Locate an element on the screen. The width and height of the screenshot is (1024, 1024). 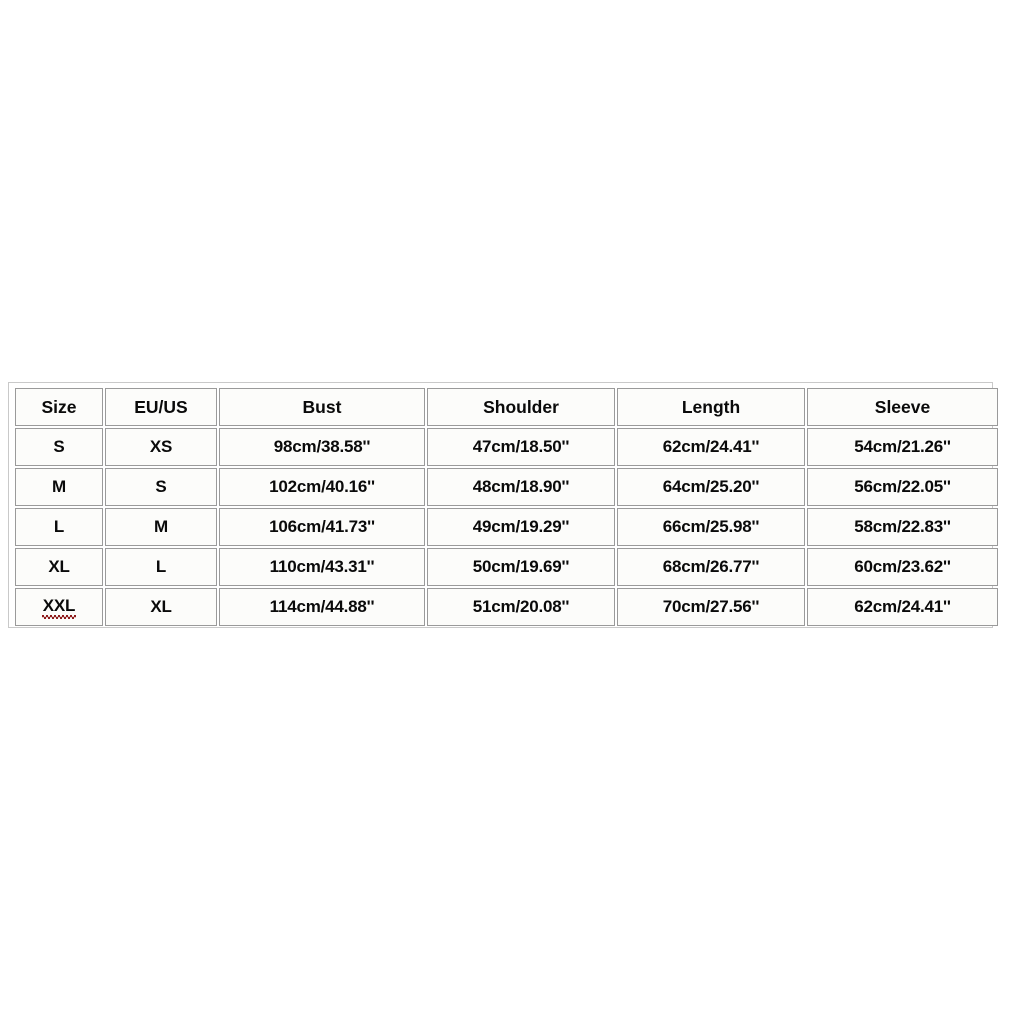
cell-shoulder: 49cm/19.29'' is located at coordinates (521, 527).